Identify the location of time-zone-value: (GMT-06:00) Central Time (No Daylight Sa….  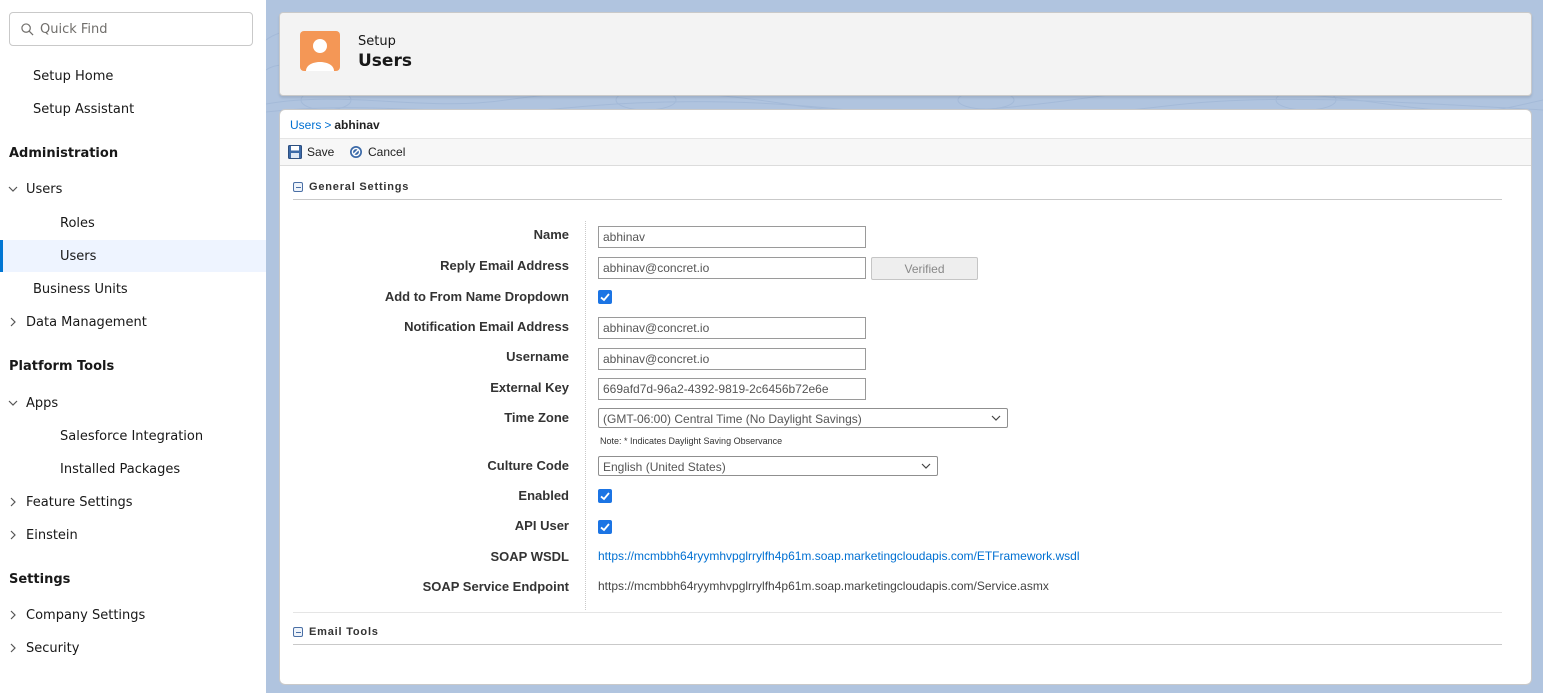
(732, 419).